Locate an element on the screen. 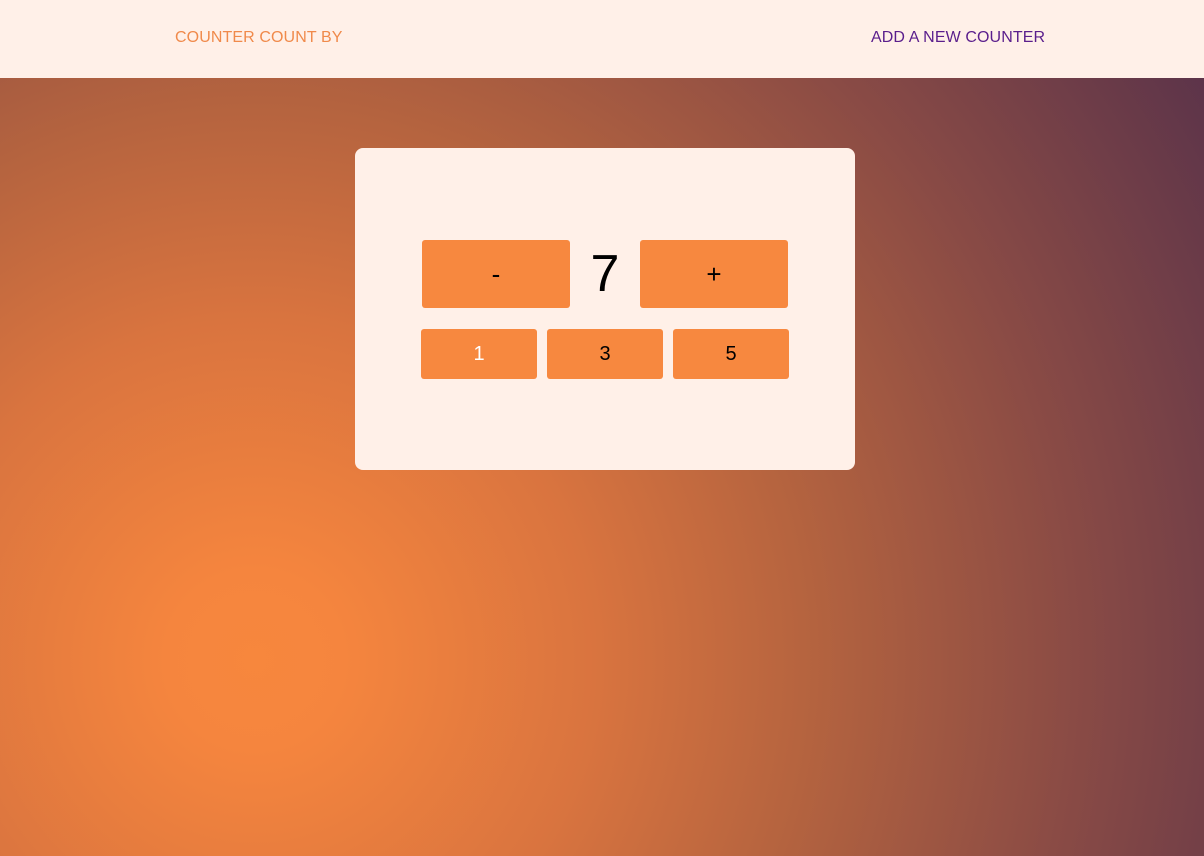  top-nav-bar: COUNTER COUNT BY ADD A NEW COUNTER is located at coordinates (602, 39).